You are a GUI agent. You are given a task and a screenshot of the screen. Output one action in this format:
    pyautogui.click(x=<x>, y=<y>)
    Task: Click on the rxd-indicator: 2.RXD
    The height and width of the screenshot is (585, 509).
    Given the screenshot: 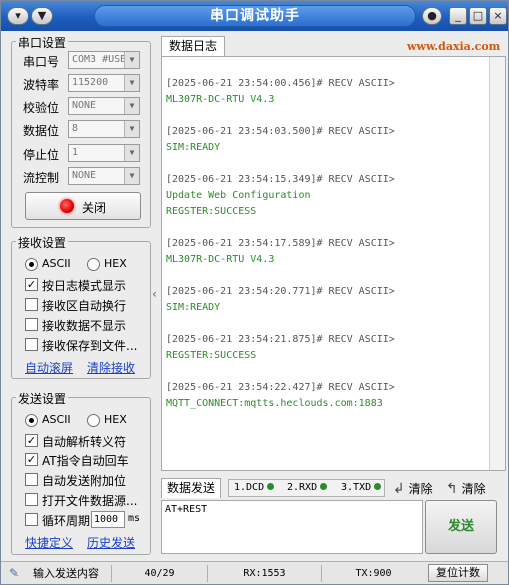 What is the action you would take?
    pyautogui.click(x=307, y=488)
    